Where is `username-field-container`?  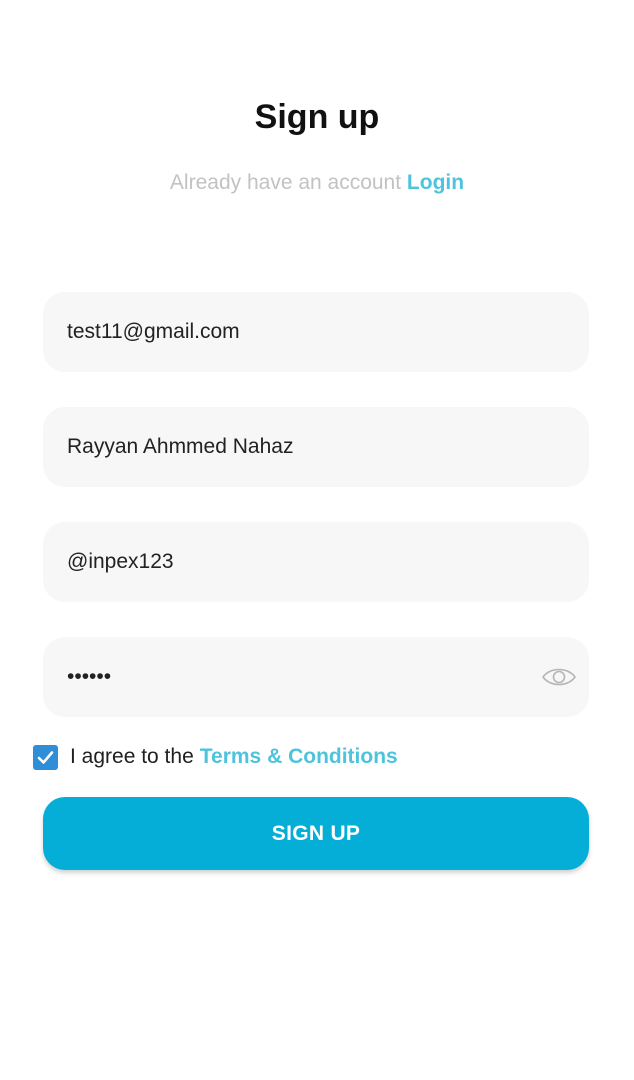
username-field-container is located at coordinates (316, 562).